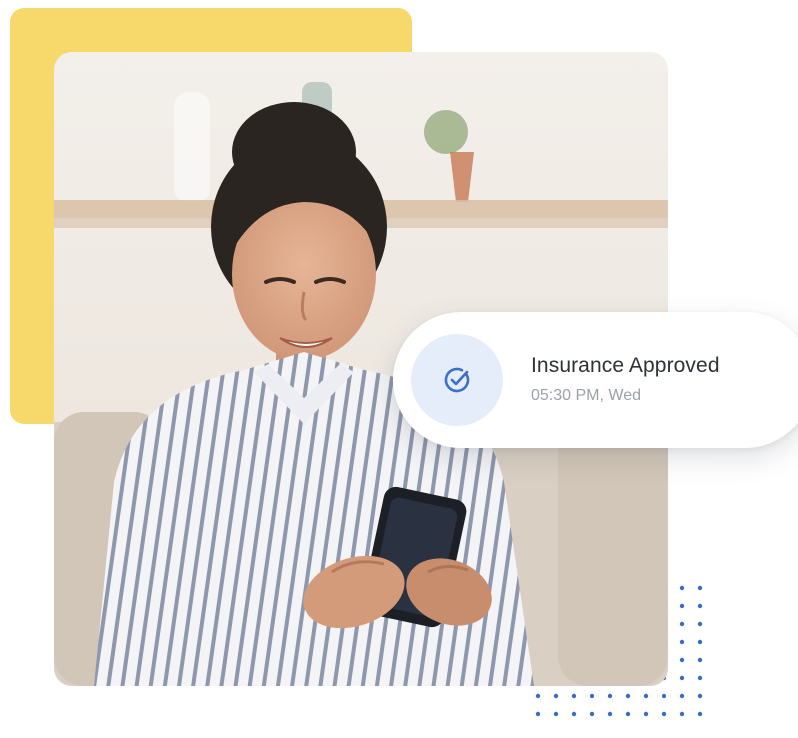 The image size is (798, 738). What do you see at coordinates (625, 365) in the screenshot?
I see `notification-title: Insurance Approved` at bounding box center [625, 365].